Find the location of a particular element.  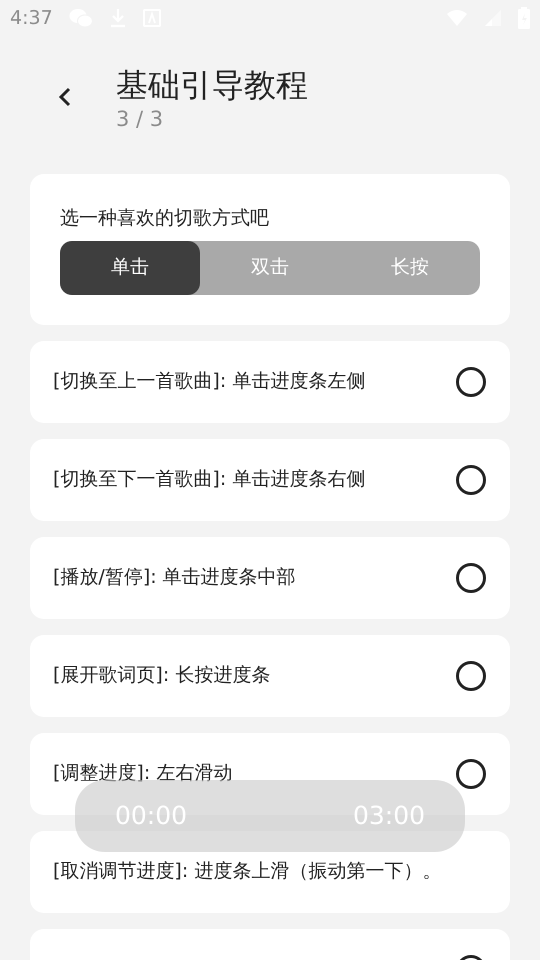

gesture-item: [调整进度]: 左右滑动 is located at coordinates (270, 773).